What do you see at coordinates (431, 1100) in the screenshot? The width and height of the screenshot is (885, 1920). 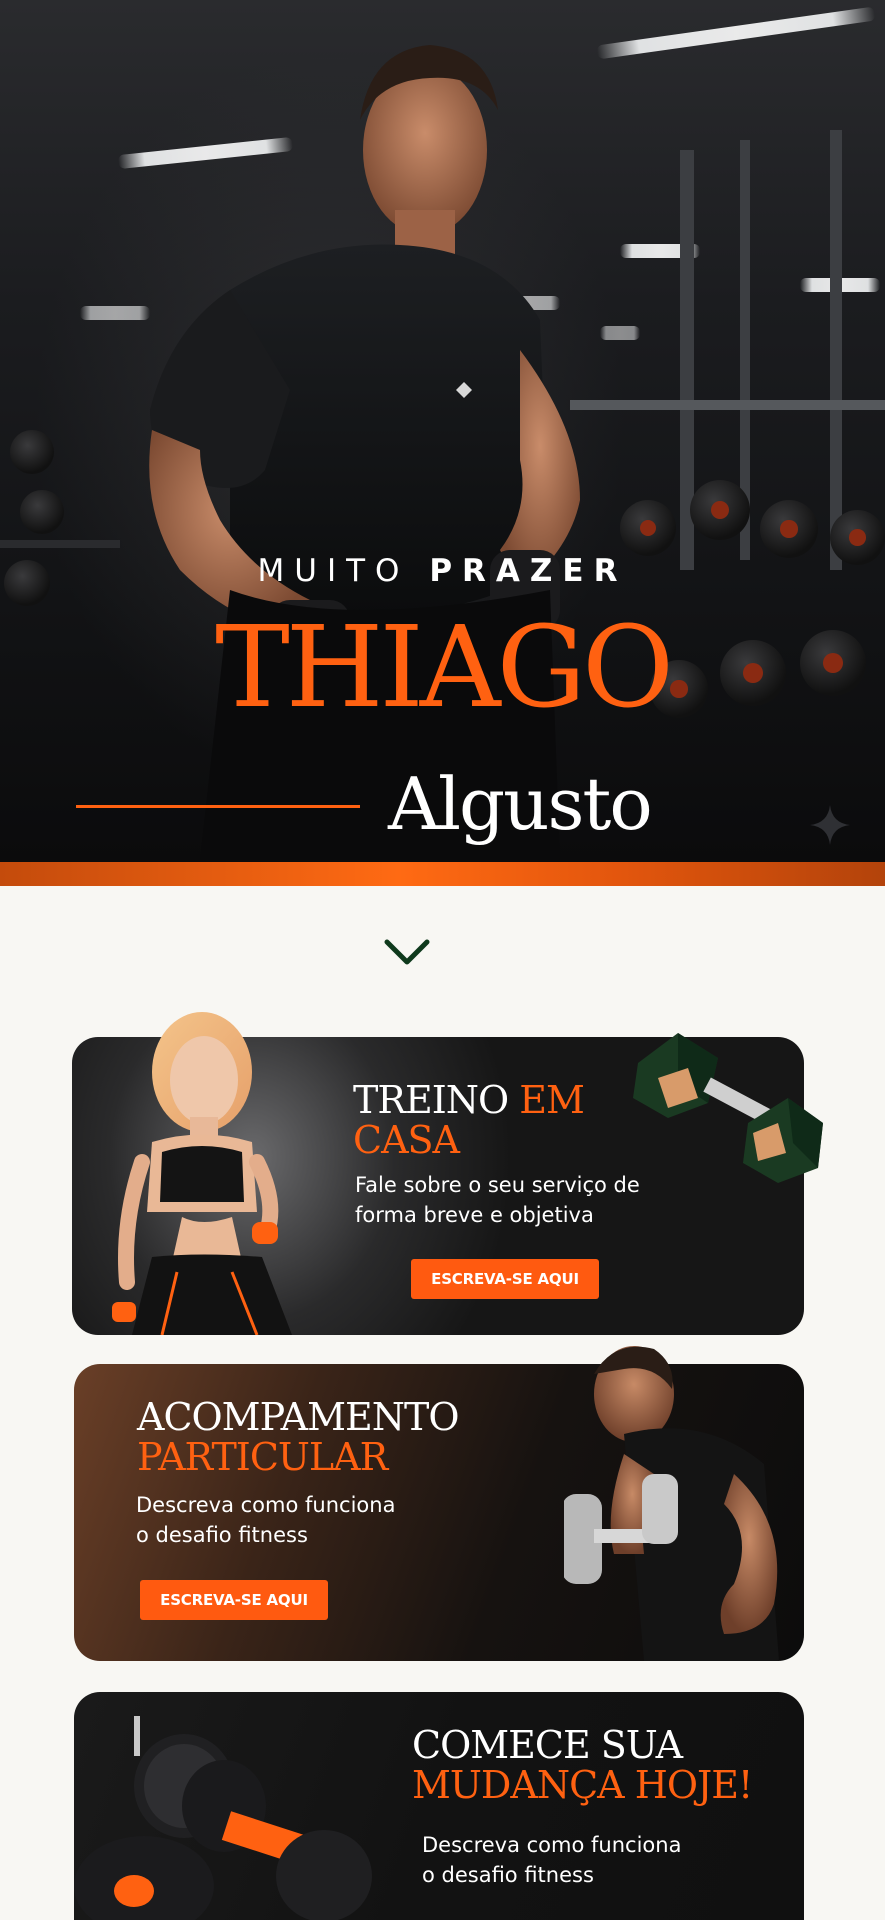 I see `card-title-line1: TREINO` at bounding box center [431, 1100].